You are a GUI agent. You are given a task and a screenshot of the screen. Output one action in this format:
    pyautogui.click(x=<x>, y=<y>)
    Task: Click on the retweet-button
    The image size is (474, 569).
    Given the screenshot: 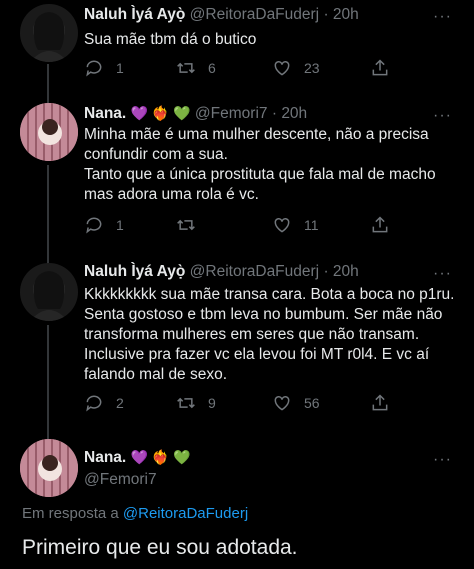 What is the action you would take?
    pyautogui.click(x=192, y=225)
    